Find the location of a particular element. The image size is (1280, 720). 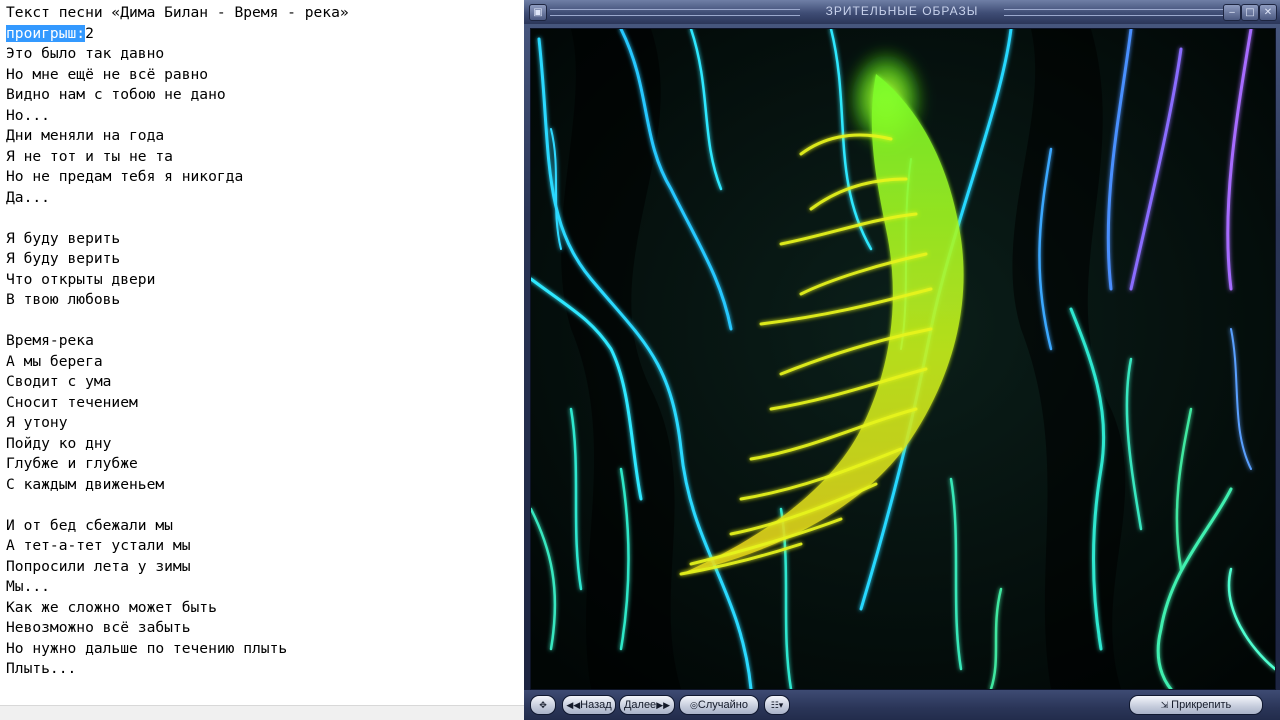

selected-text: проигрыш: is located at coordinates (46, 33).